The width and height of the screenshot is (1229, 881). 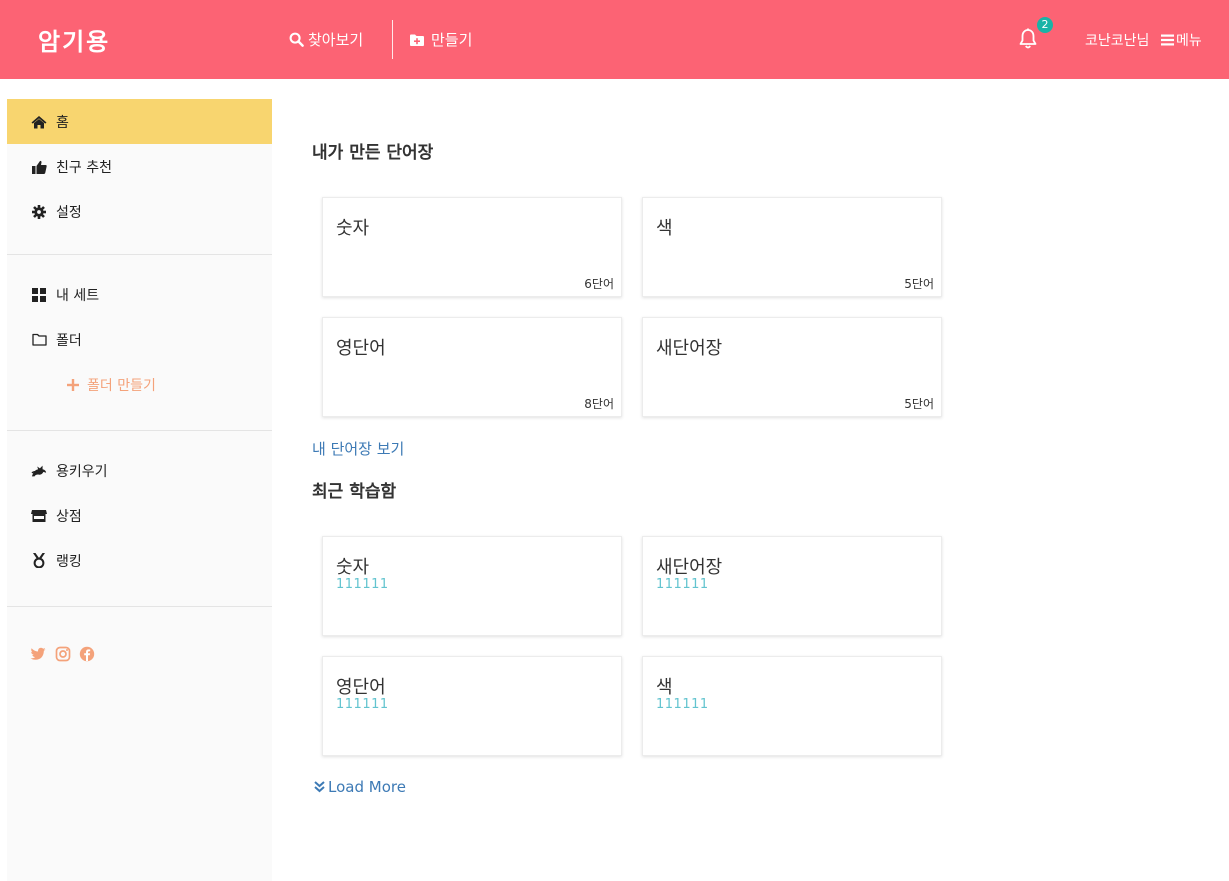 What do you see at coordinates (84, 167) in the screenshot?
I see `sidebar-item-label: 친구 추천` at bounding box center [84, 167].